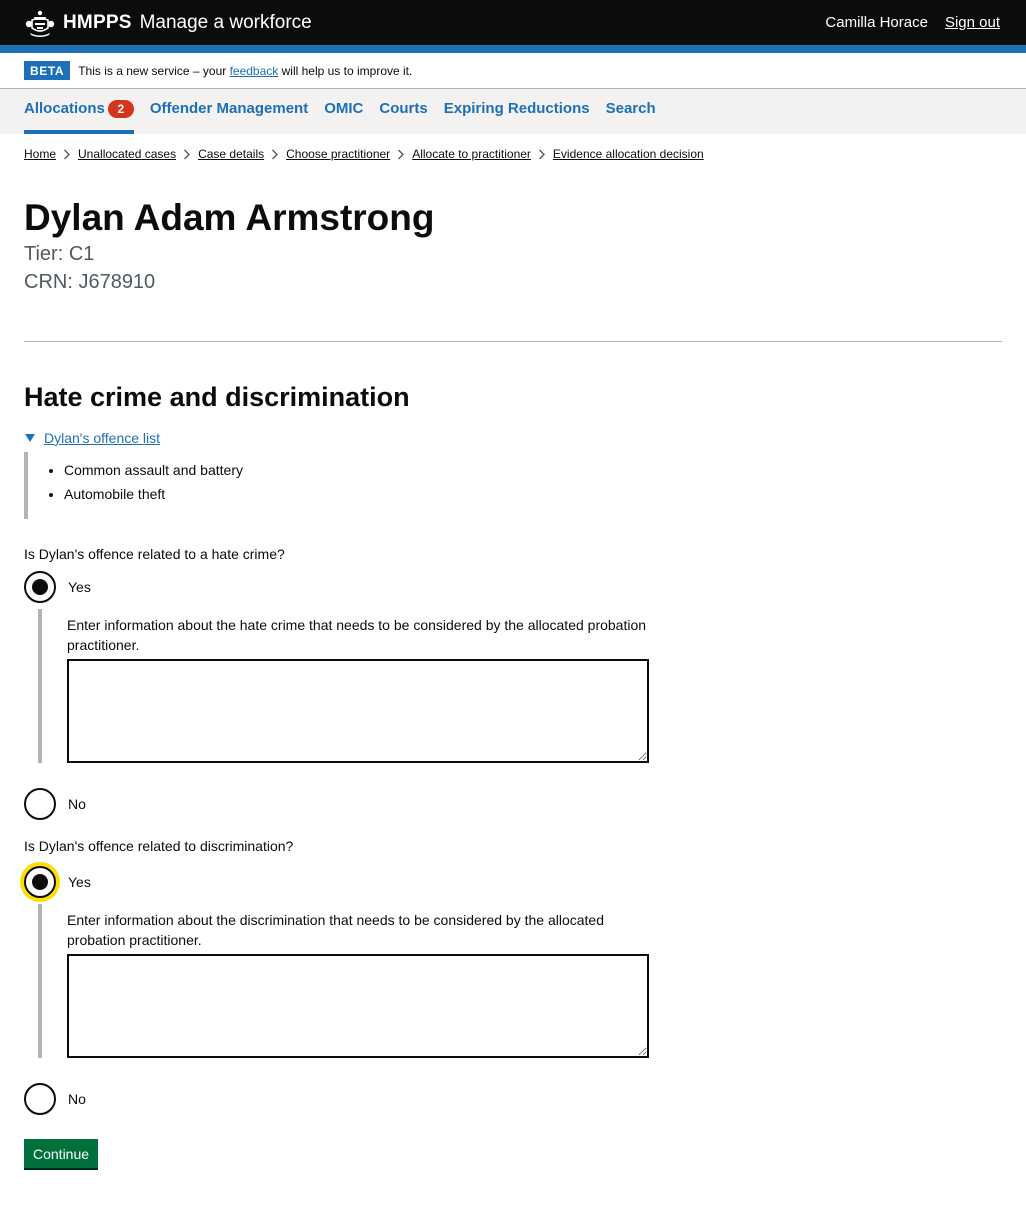 The width and height of the screenshot is (1026, 1220). I want to click on offence-list-toggle: Dylan's offence list, so click(513, 438).